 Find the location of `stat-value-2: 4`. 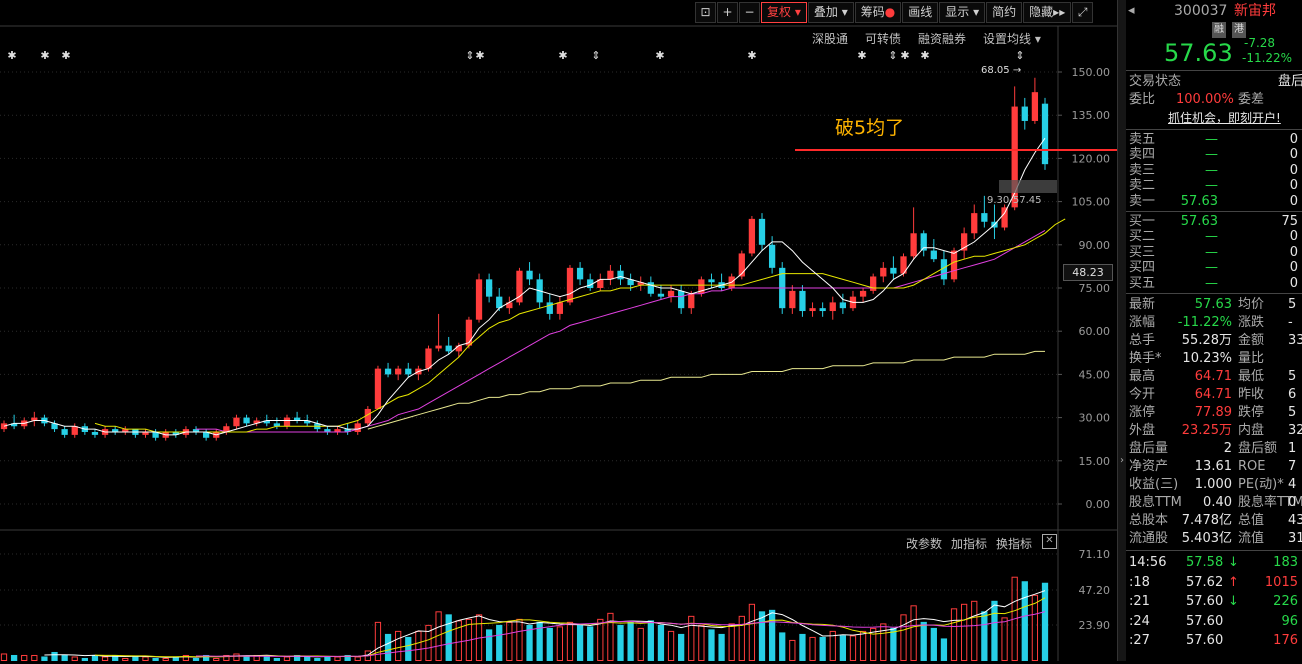

stat-value-2: 4 is located at coordinates (1292, 484).